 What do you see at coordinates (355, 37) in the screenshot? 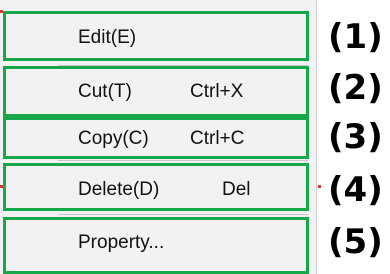
I see `annotation-number-1: (1)` at bounding box center [355, 37].